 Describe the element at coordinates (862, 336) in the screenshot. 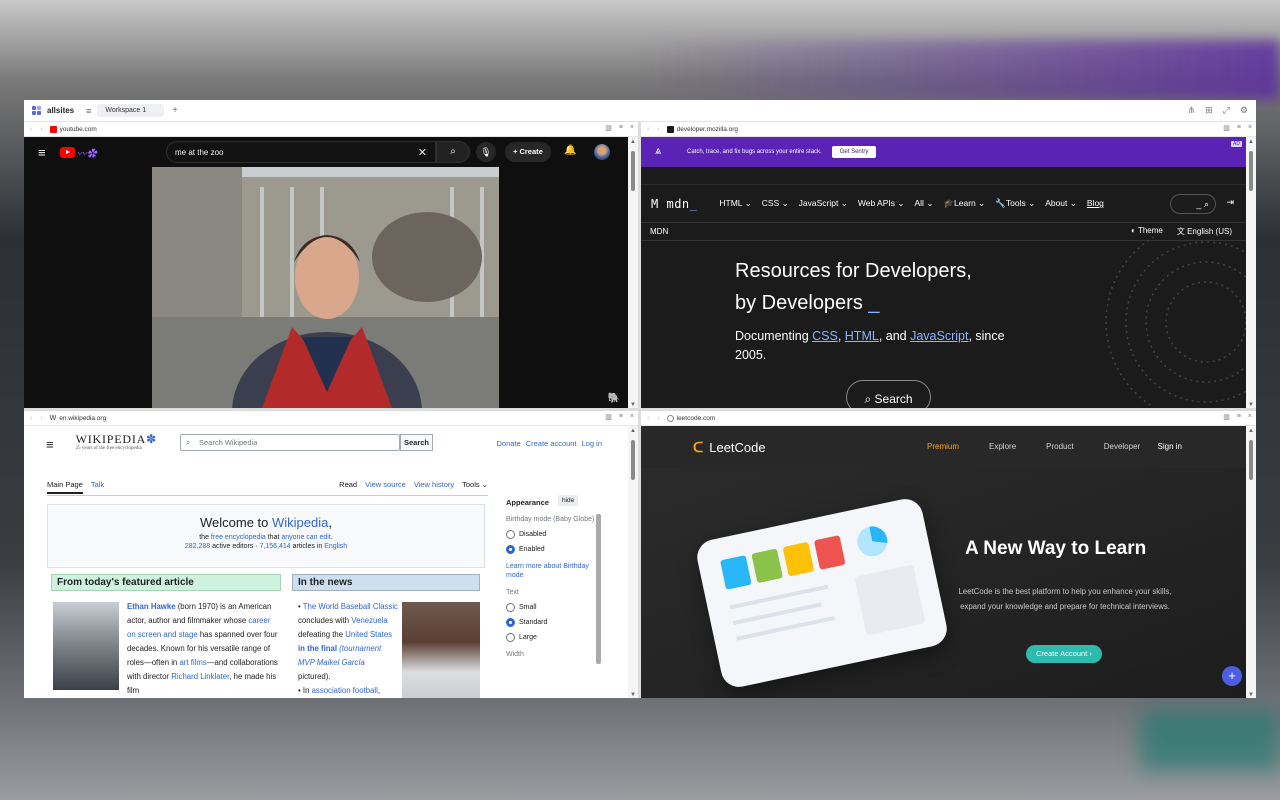

I see `html-link: HTML` at that location.